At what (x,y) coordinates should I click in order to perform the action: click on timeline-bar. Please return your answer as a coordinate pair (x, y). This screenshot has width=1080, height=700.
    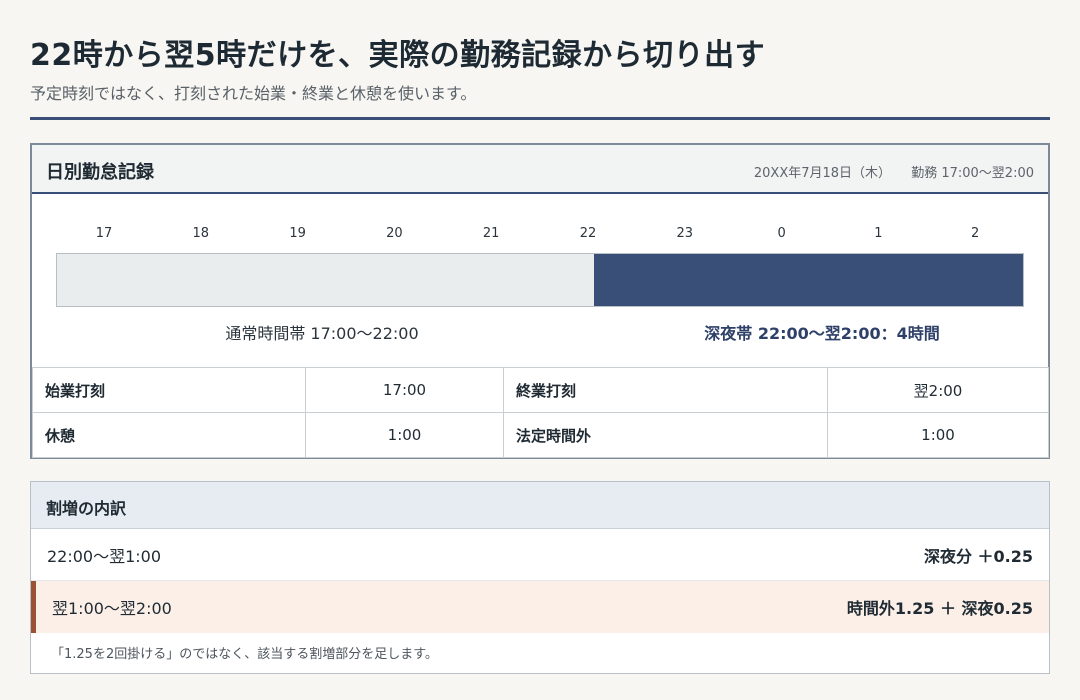
    Looking at the image, I should click on (540, 280).